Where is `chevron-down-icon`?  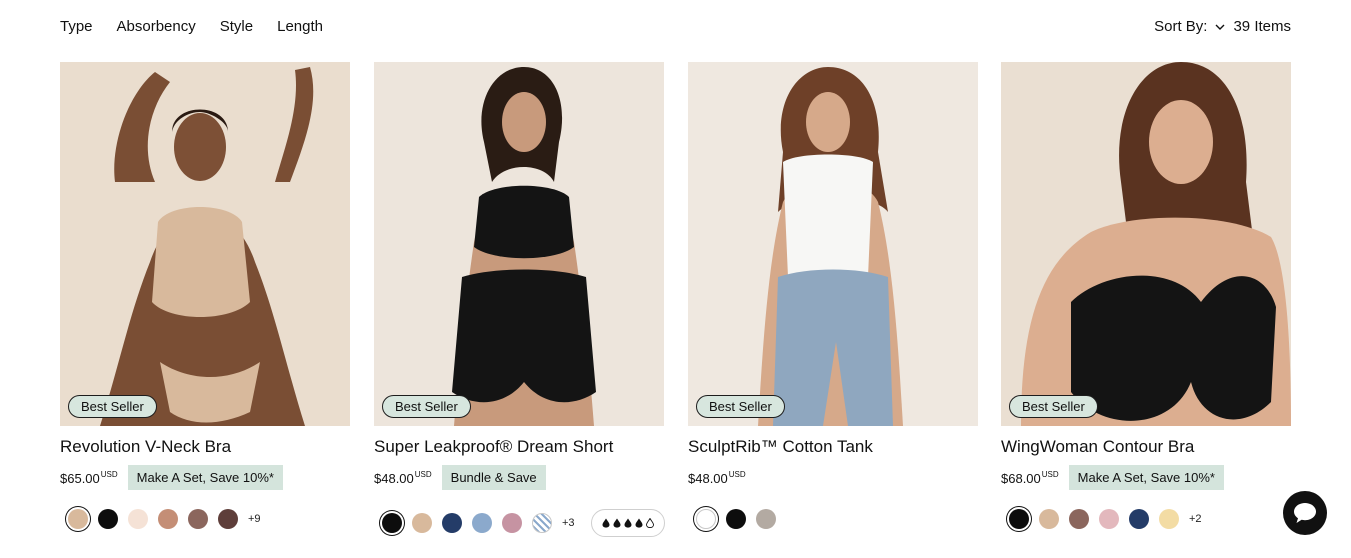
chevron-down-icon is located at coordinates (1220, 27).